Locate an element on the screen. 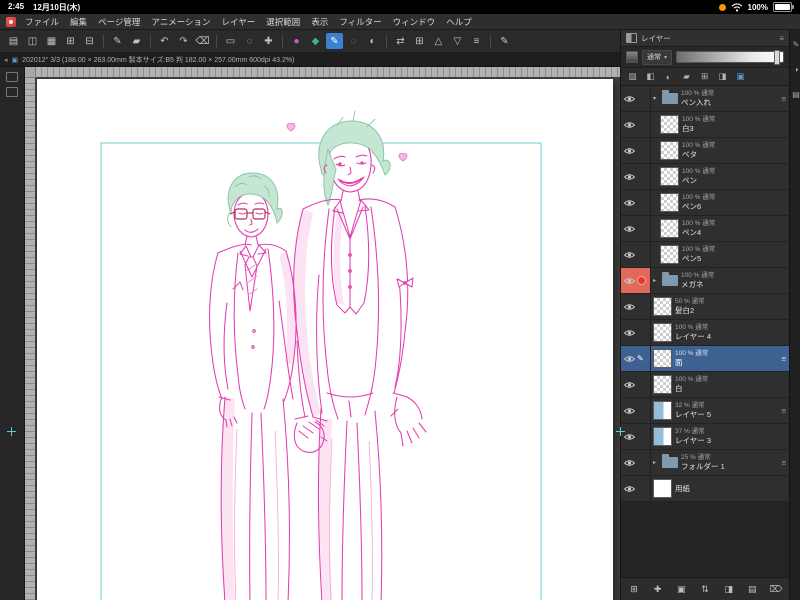 The width and height of the screenshot is (800, 600). collapse-arrow-icon: ◂ is located at coordinates (6, 60).